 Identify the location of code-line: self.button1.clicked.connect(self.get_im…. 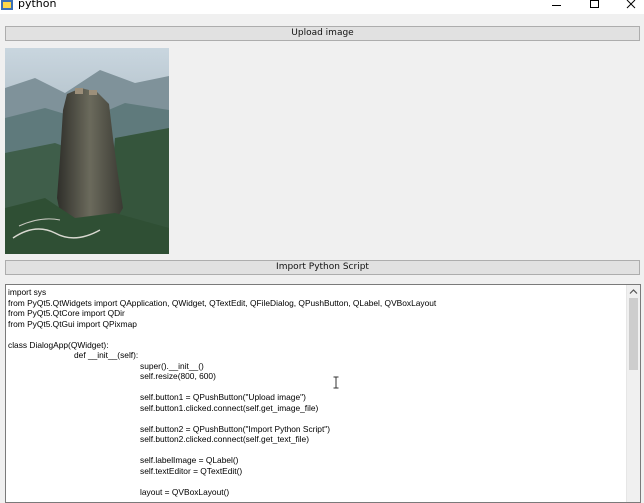
(222, 408).